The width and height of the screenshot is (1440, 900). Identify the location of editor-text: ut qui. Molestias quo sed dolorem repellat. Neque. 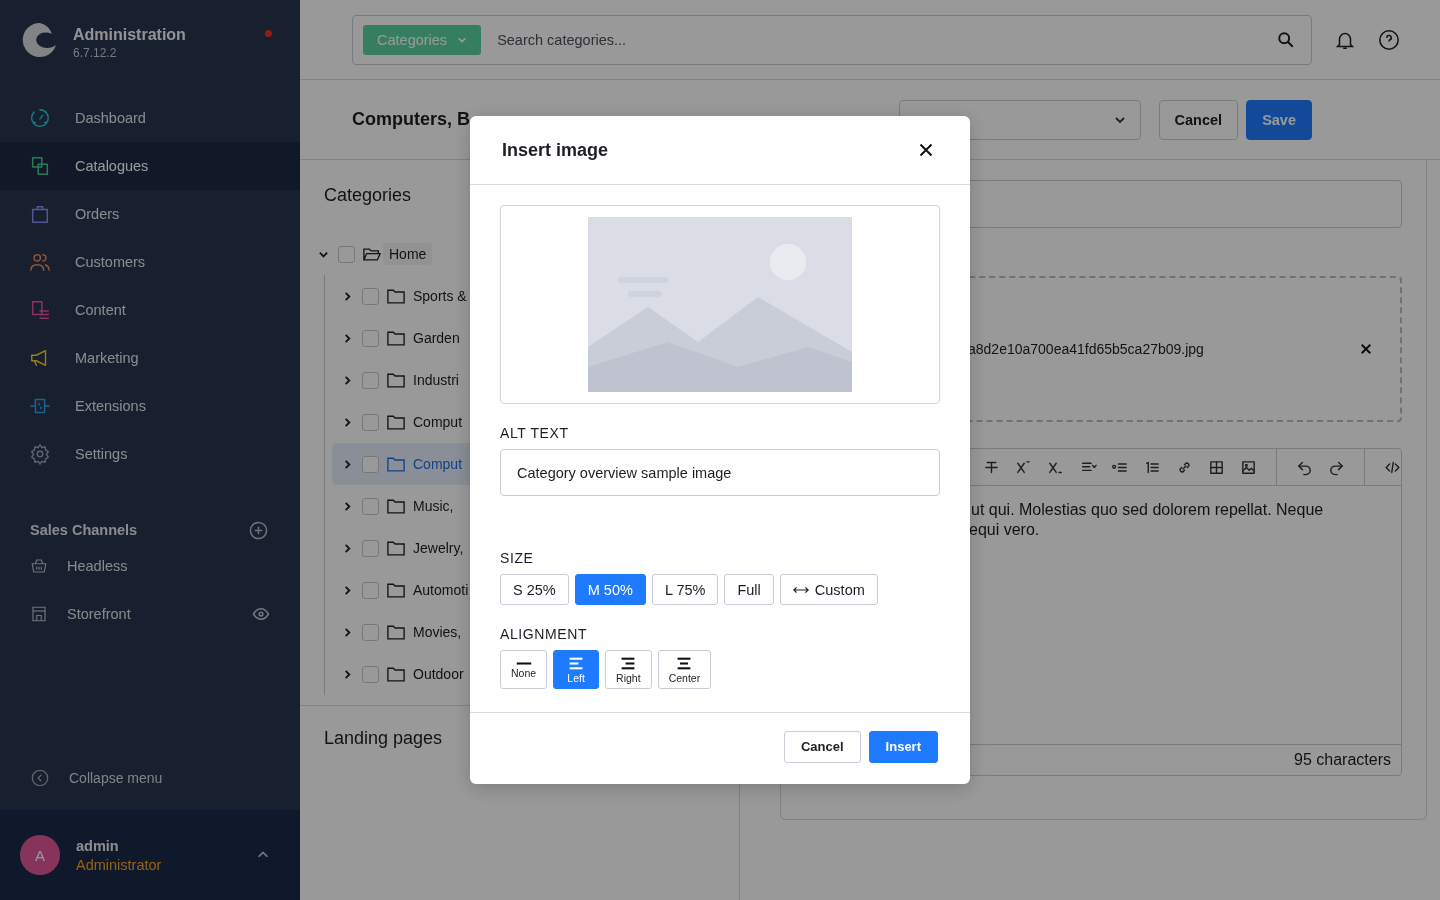
(1147, 510).